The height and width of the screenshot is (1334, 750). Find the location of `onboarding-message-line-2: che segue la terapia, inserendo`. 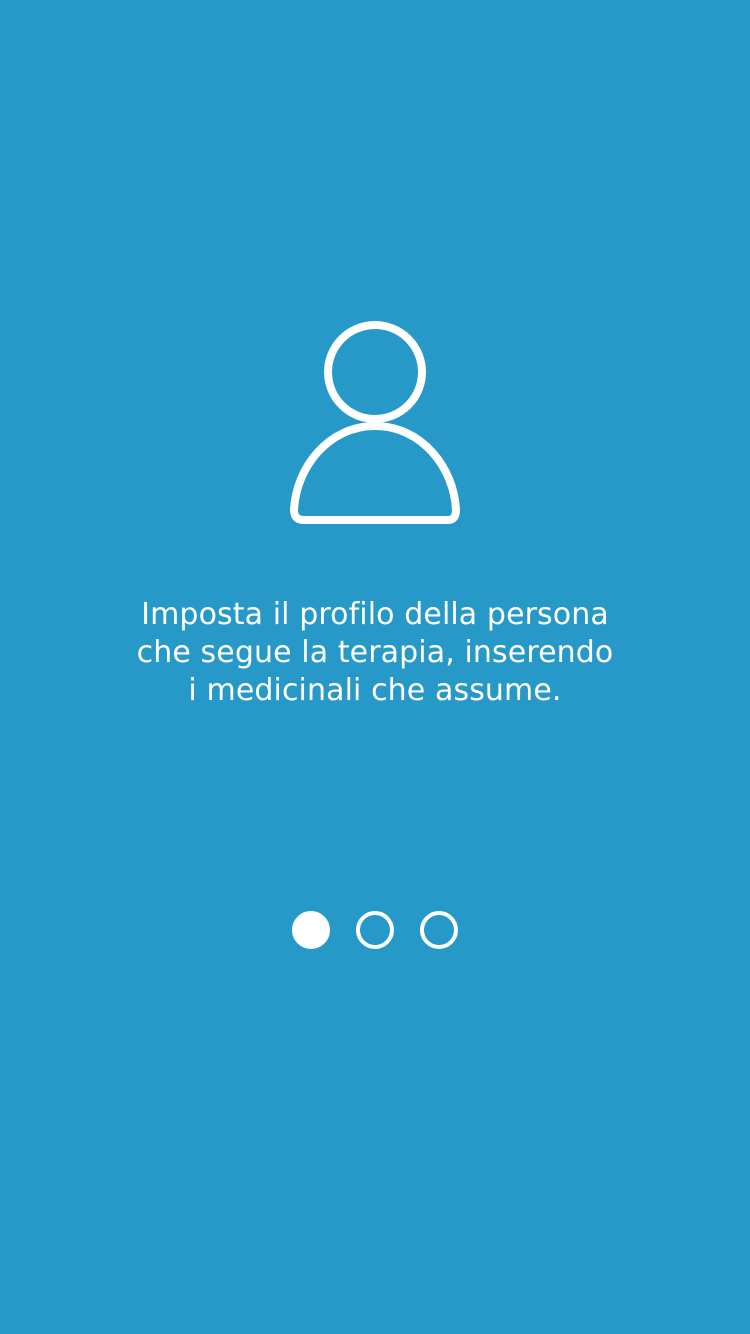

onboarding-message-line-2: che segue la terapia, inserendo is located at coordinates (375, 652).